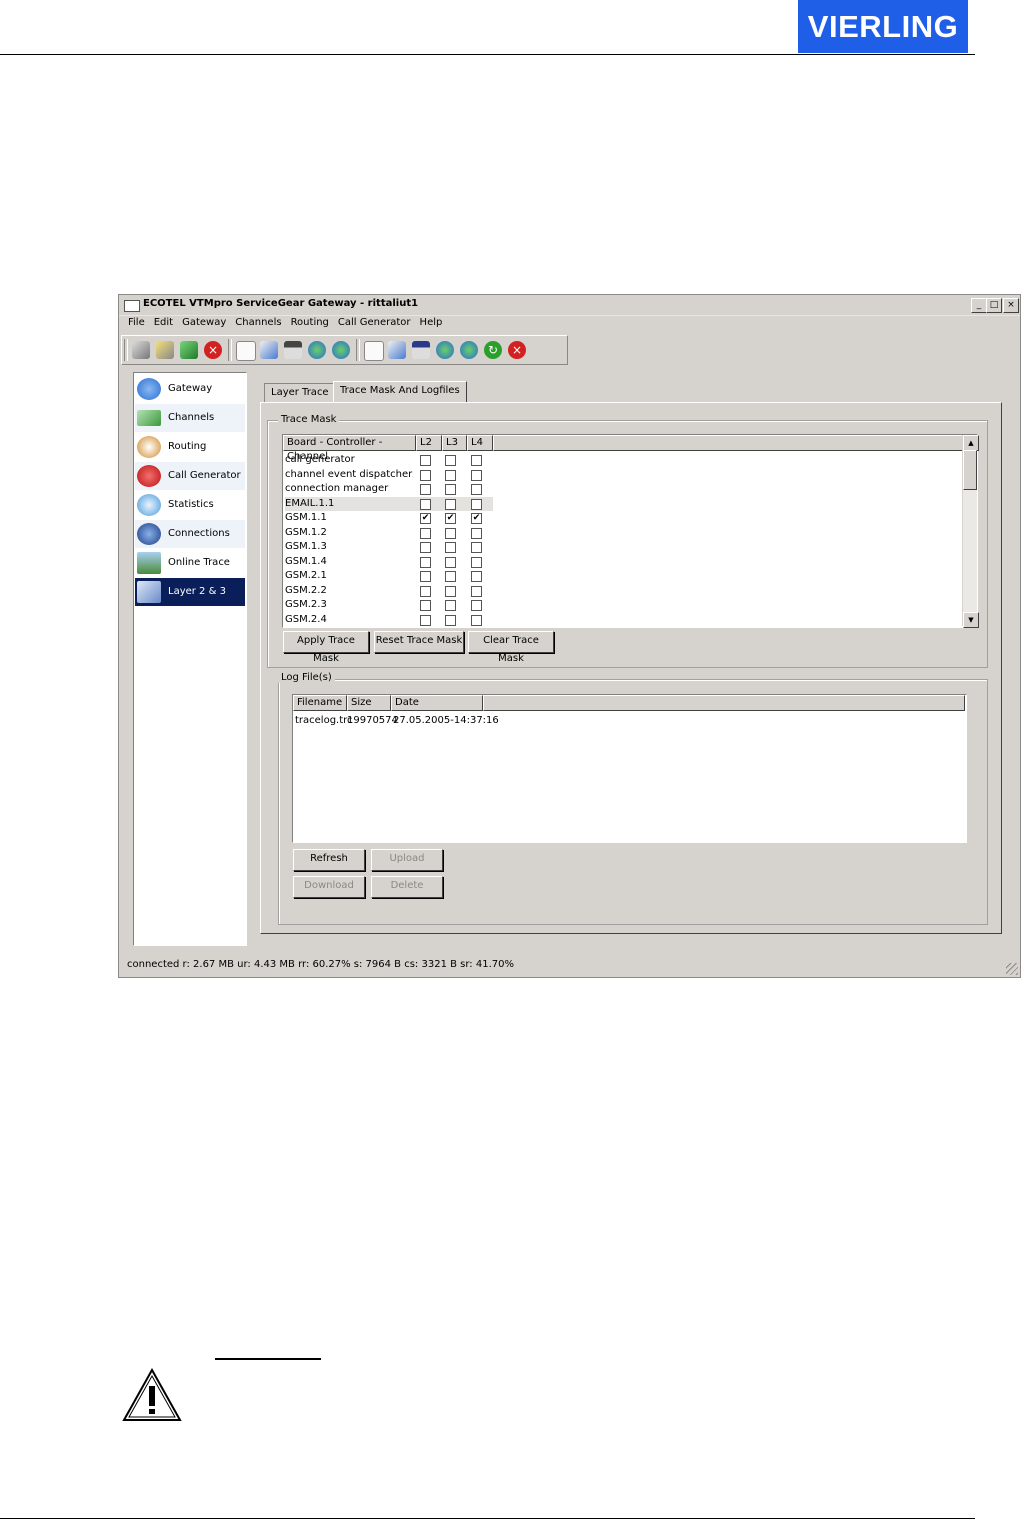  Describe the element at coordinates (476, 518) in the screenshot. I see `checkbox-l4: ✔` at that location.